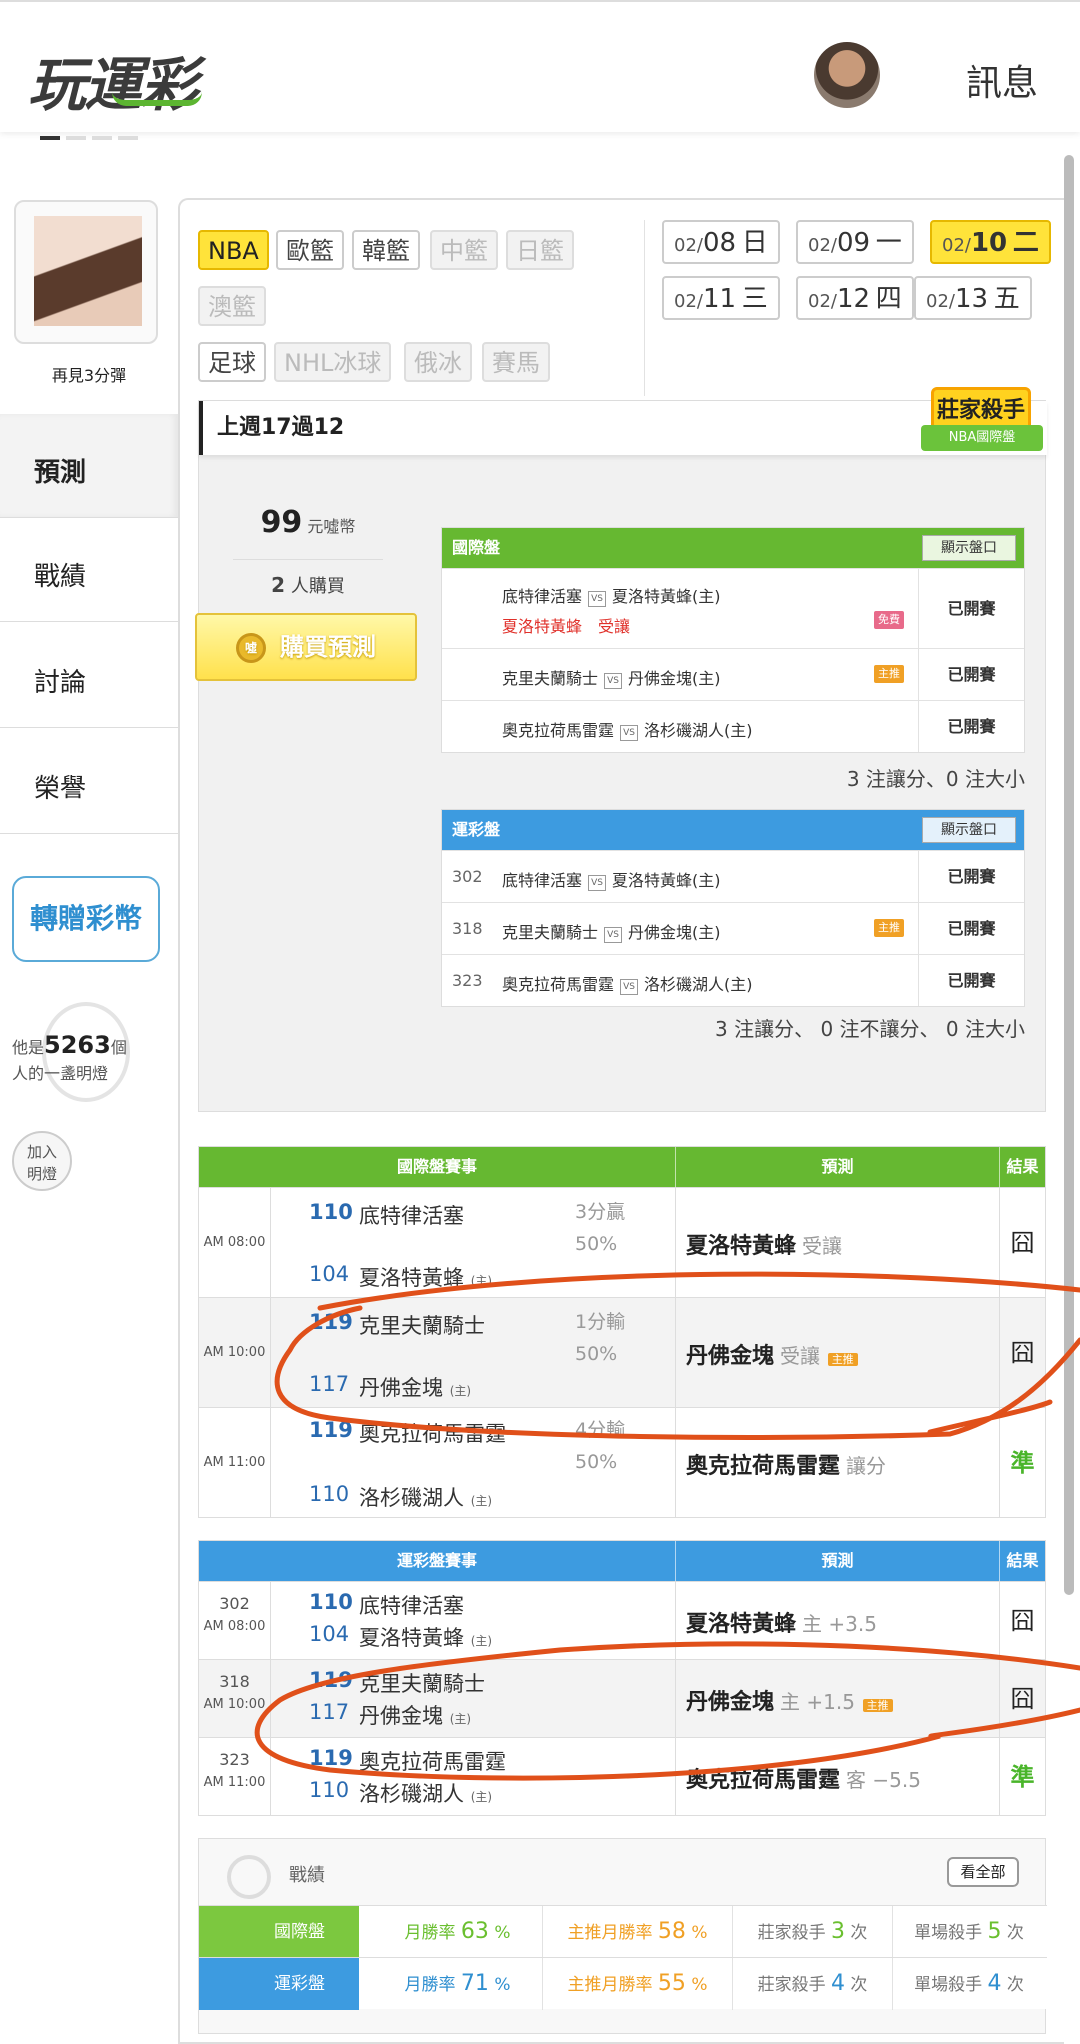  What do you see at coordinates (307, 1875) in the screenshot?
I see `record-title: 戰績` at bounding box center [307, 1875].